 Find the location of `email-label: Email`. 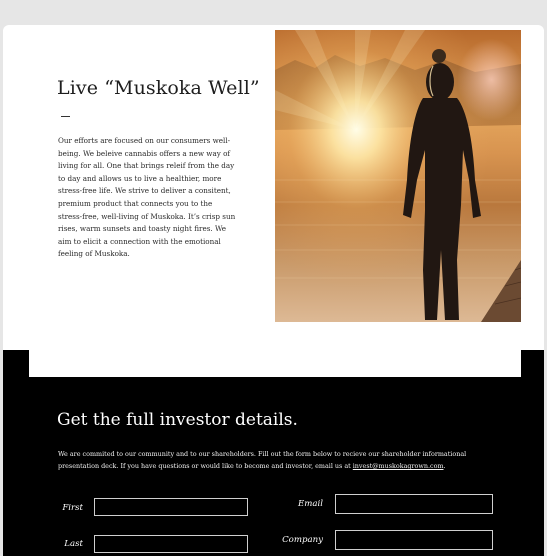

email-label: Email is located at coordinates (310, 504).